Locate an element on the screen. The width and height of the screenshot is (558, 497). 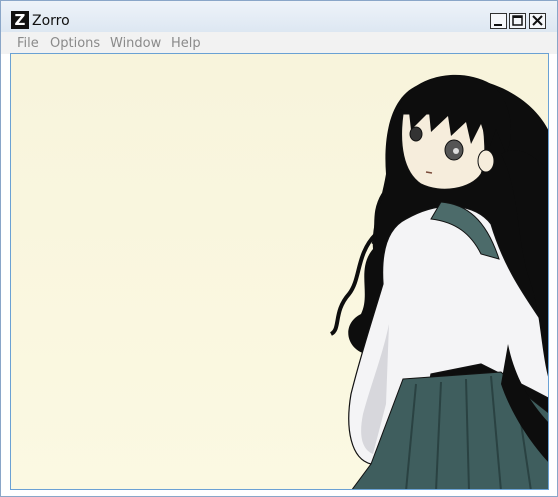
ear is located at coordinates (486, 161).